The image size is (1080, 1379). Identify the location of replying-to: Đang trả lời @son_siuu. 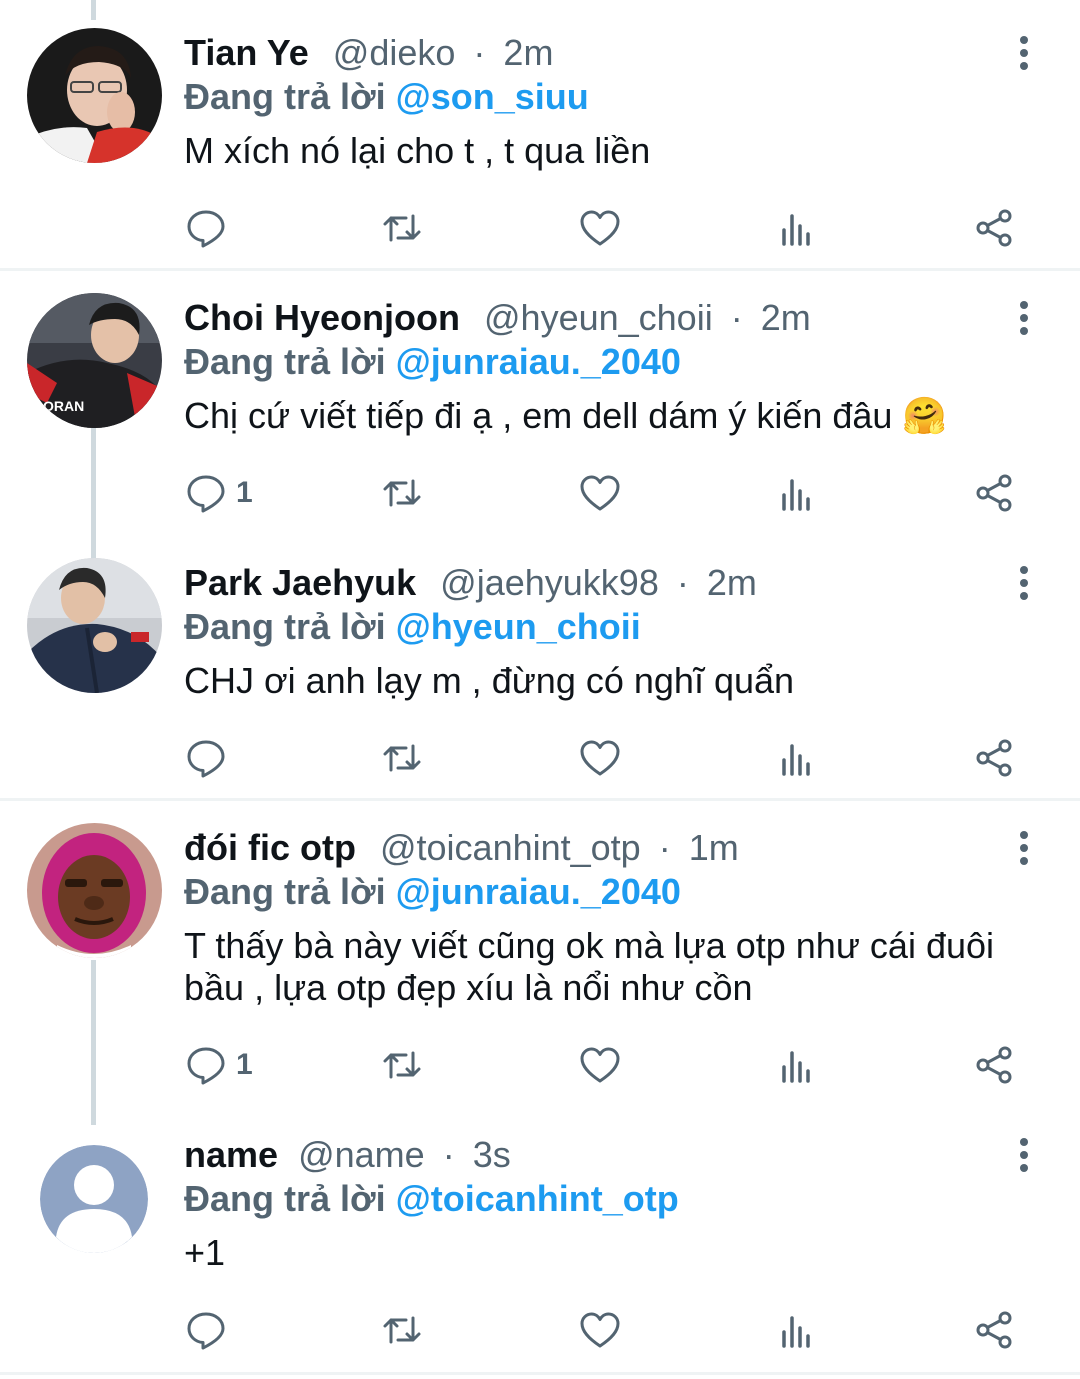
(386, 97).